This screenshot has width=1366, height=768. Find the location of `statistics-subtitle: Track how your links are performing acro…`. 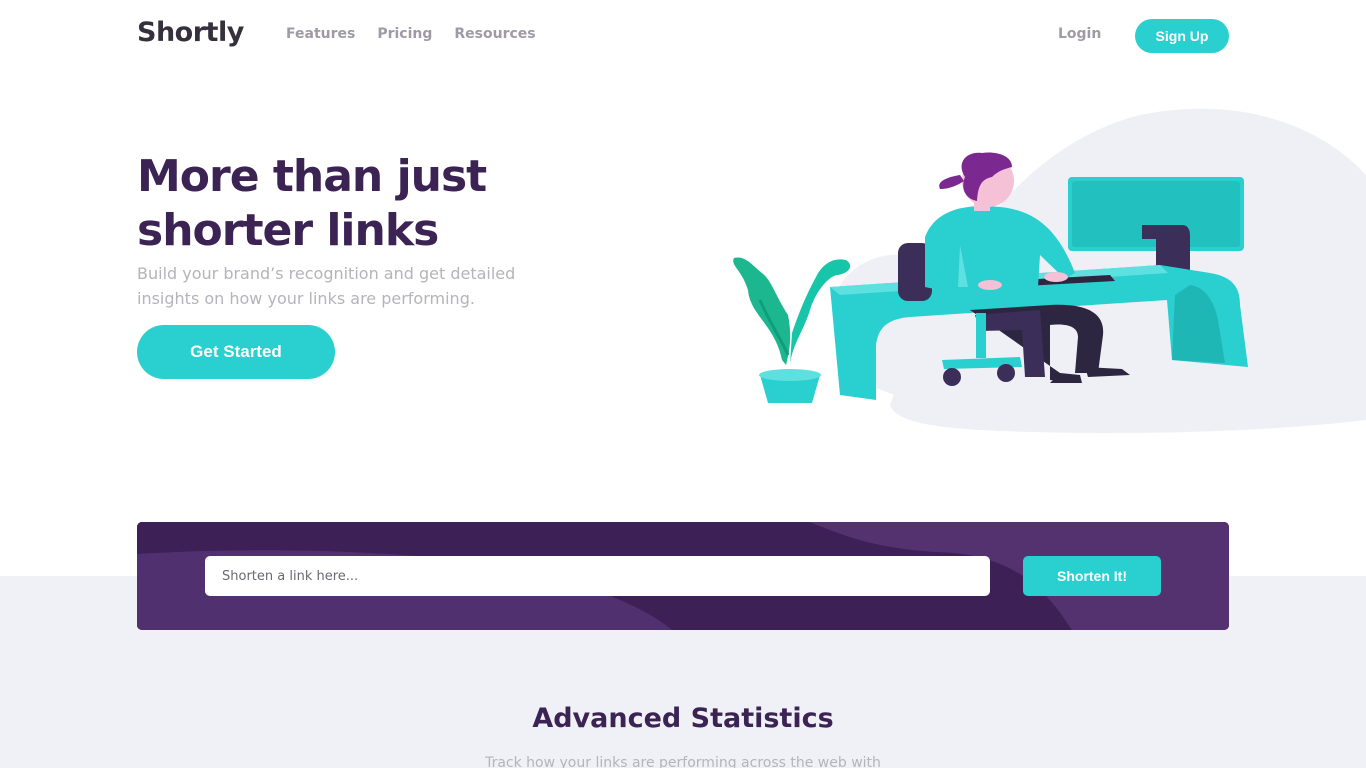

statistics-subtitle: Track how your links are performing acro… is located at coordinates (683, 761).